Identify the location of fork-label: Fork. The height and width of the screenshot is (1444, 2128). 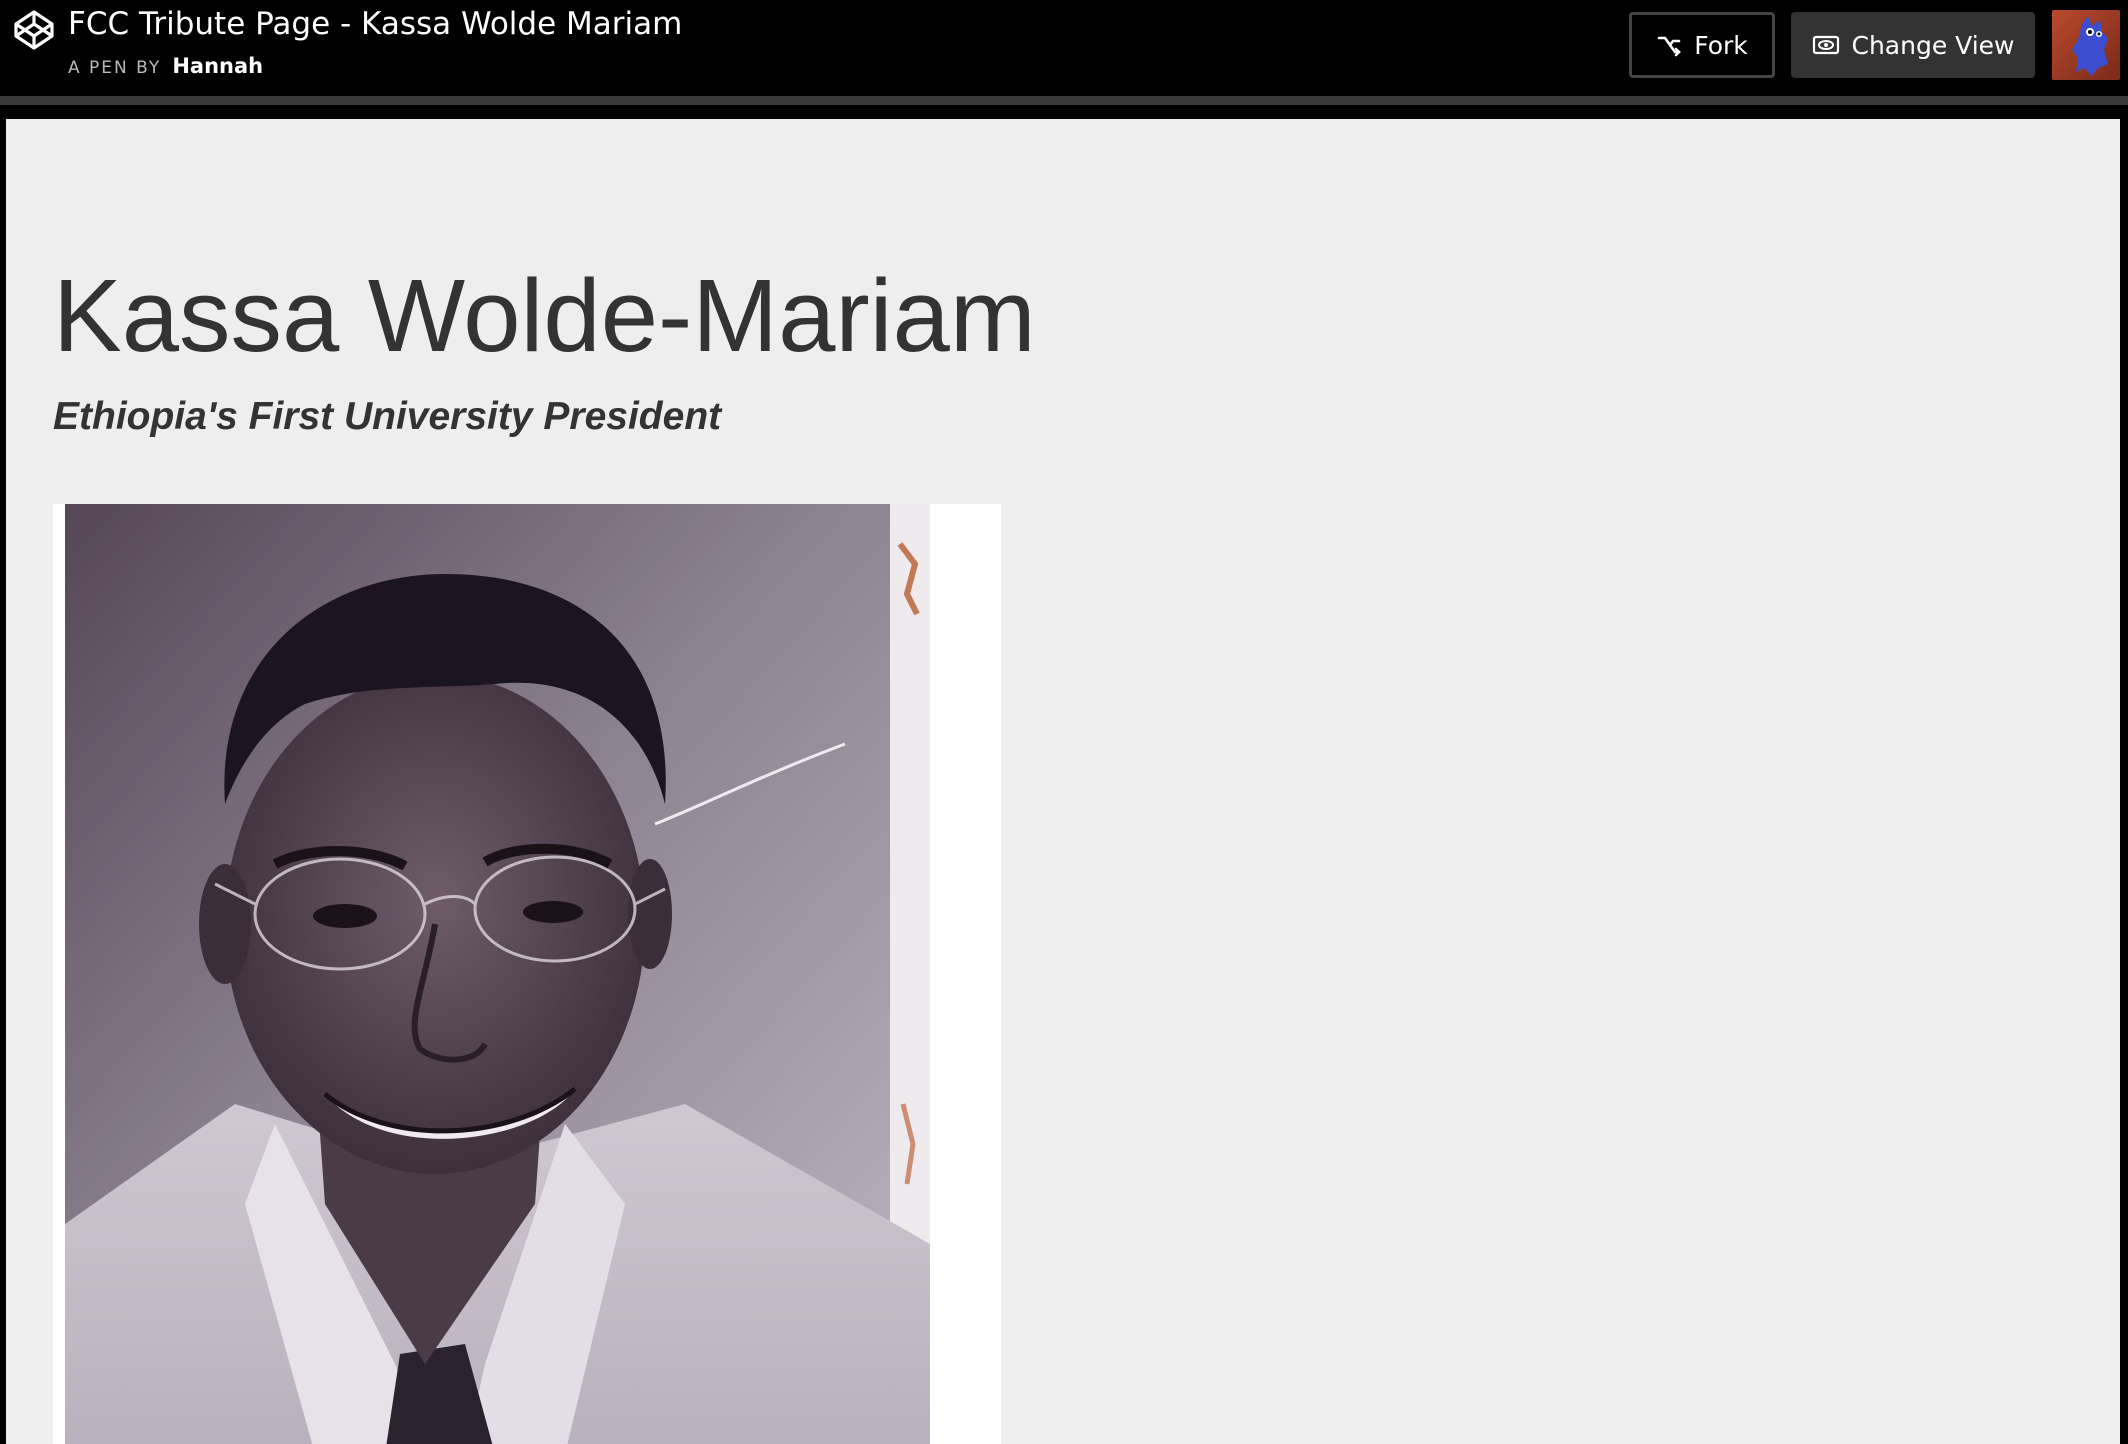
(1721, 45).